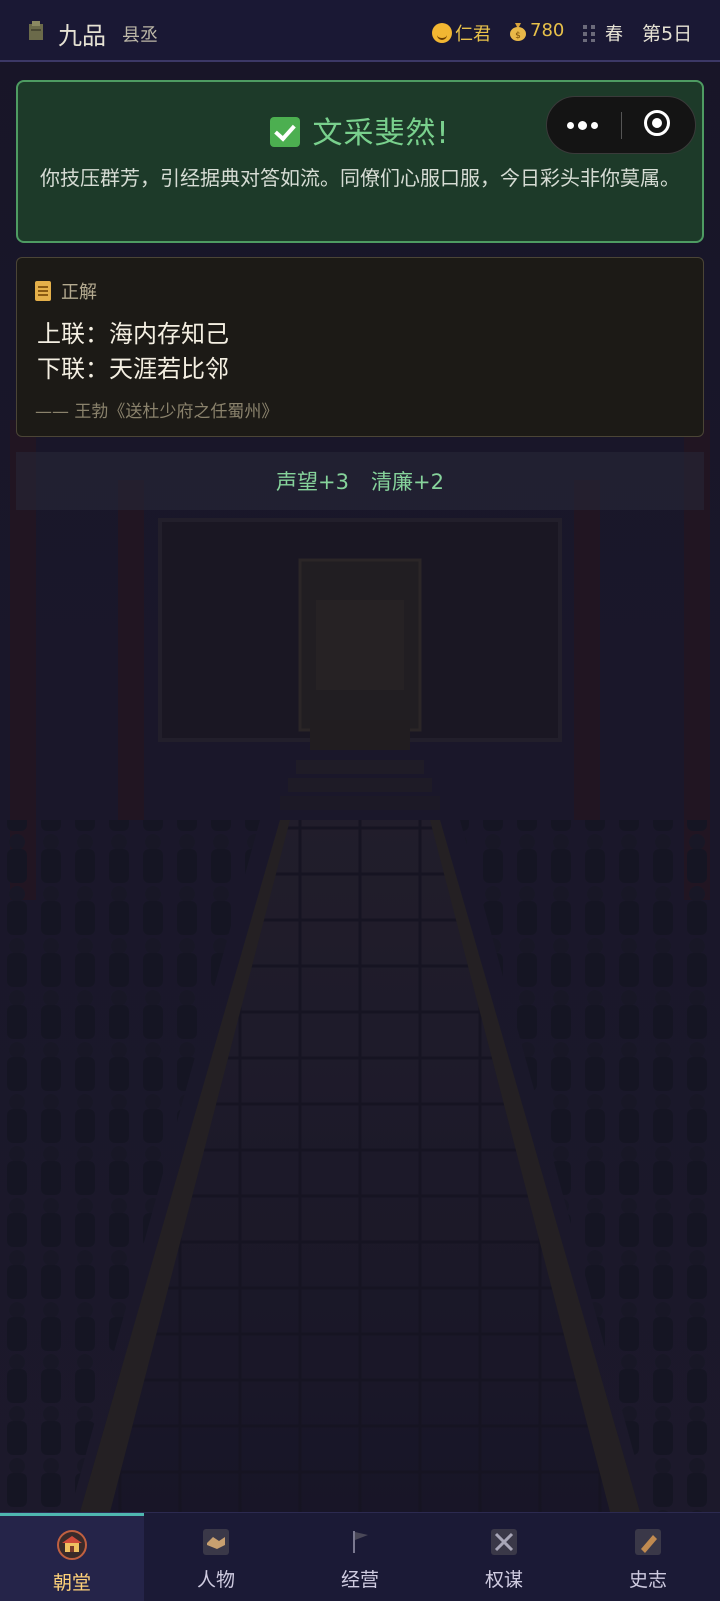  Describe the element at coordinates (140, 35) in the screenshot. I see `official-post: 县丞` at that location.